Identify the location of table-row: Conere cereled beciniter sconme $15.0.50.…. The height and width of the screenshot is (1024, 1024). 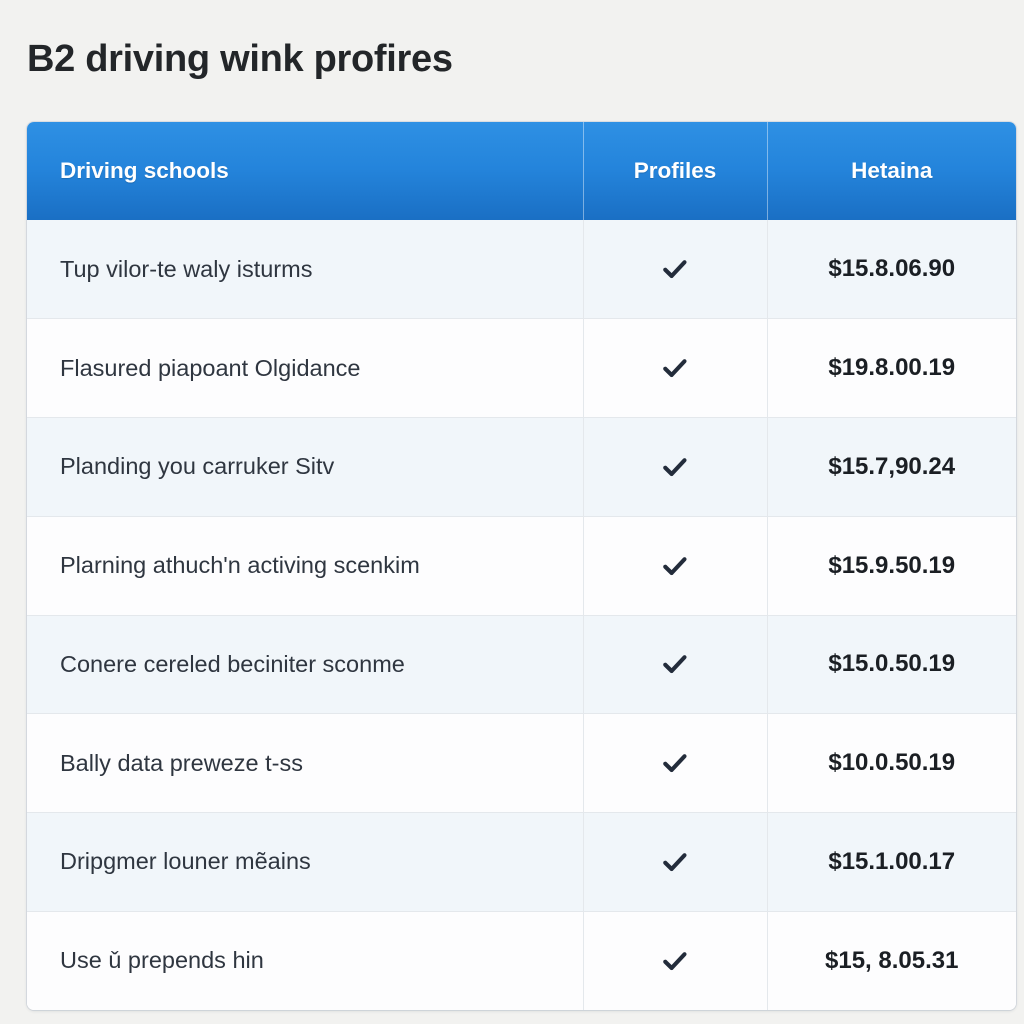
(521, 664).